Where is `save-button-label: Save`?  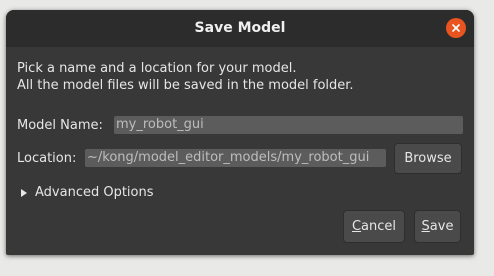 save-button-label: Save is located at coordinates (437, 226).